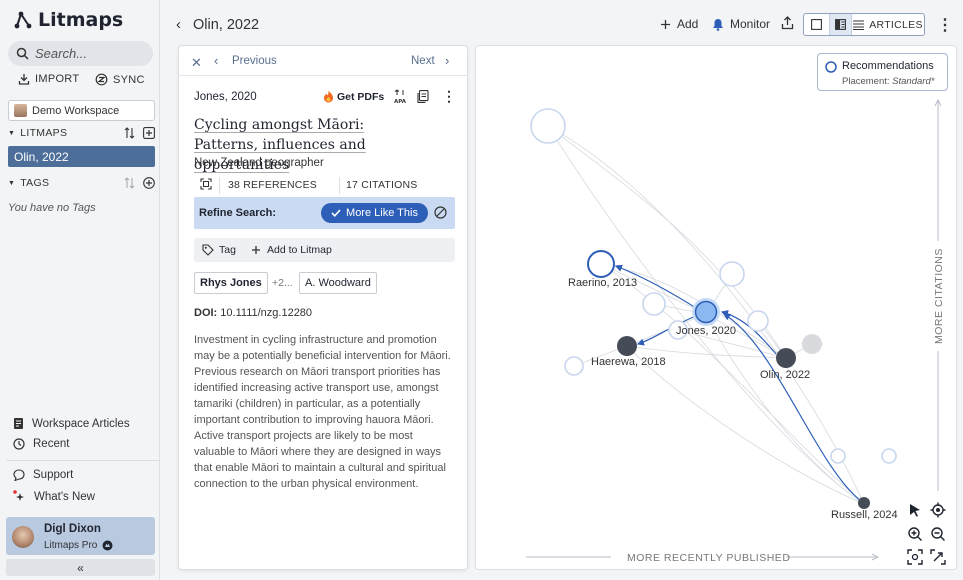  What do you see at coordinates (81, 133) in the screenshot?
I see `litmaps-section-header: ▼ LITMAPS` at bounding box center [81, 133].